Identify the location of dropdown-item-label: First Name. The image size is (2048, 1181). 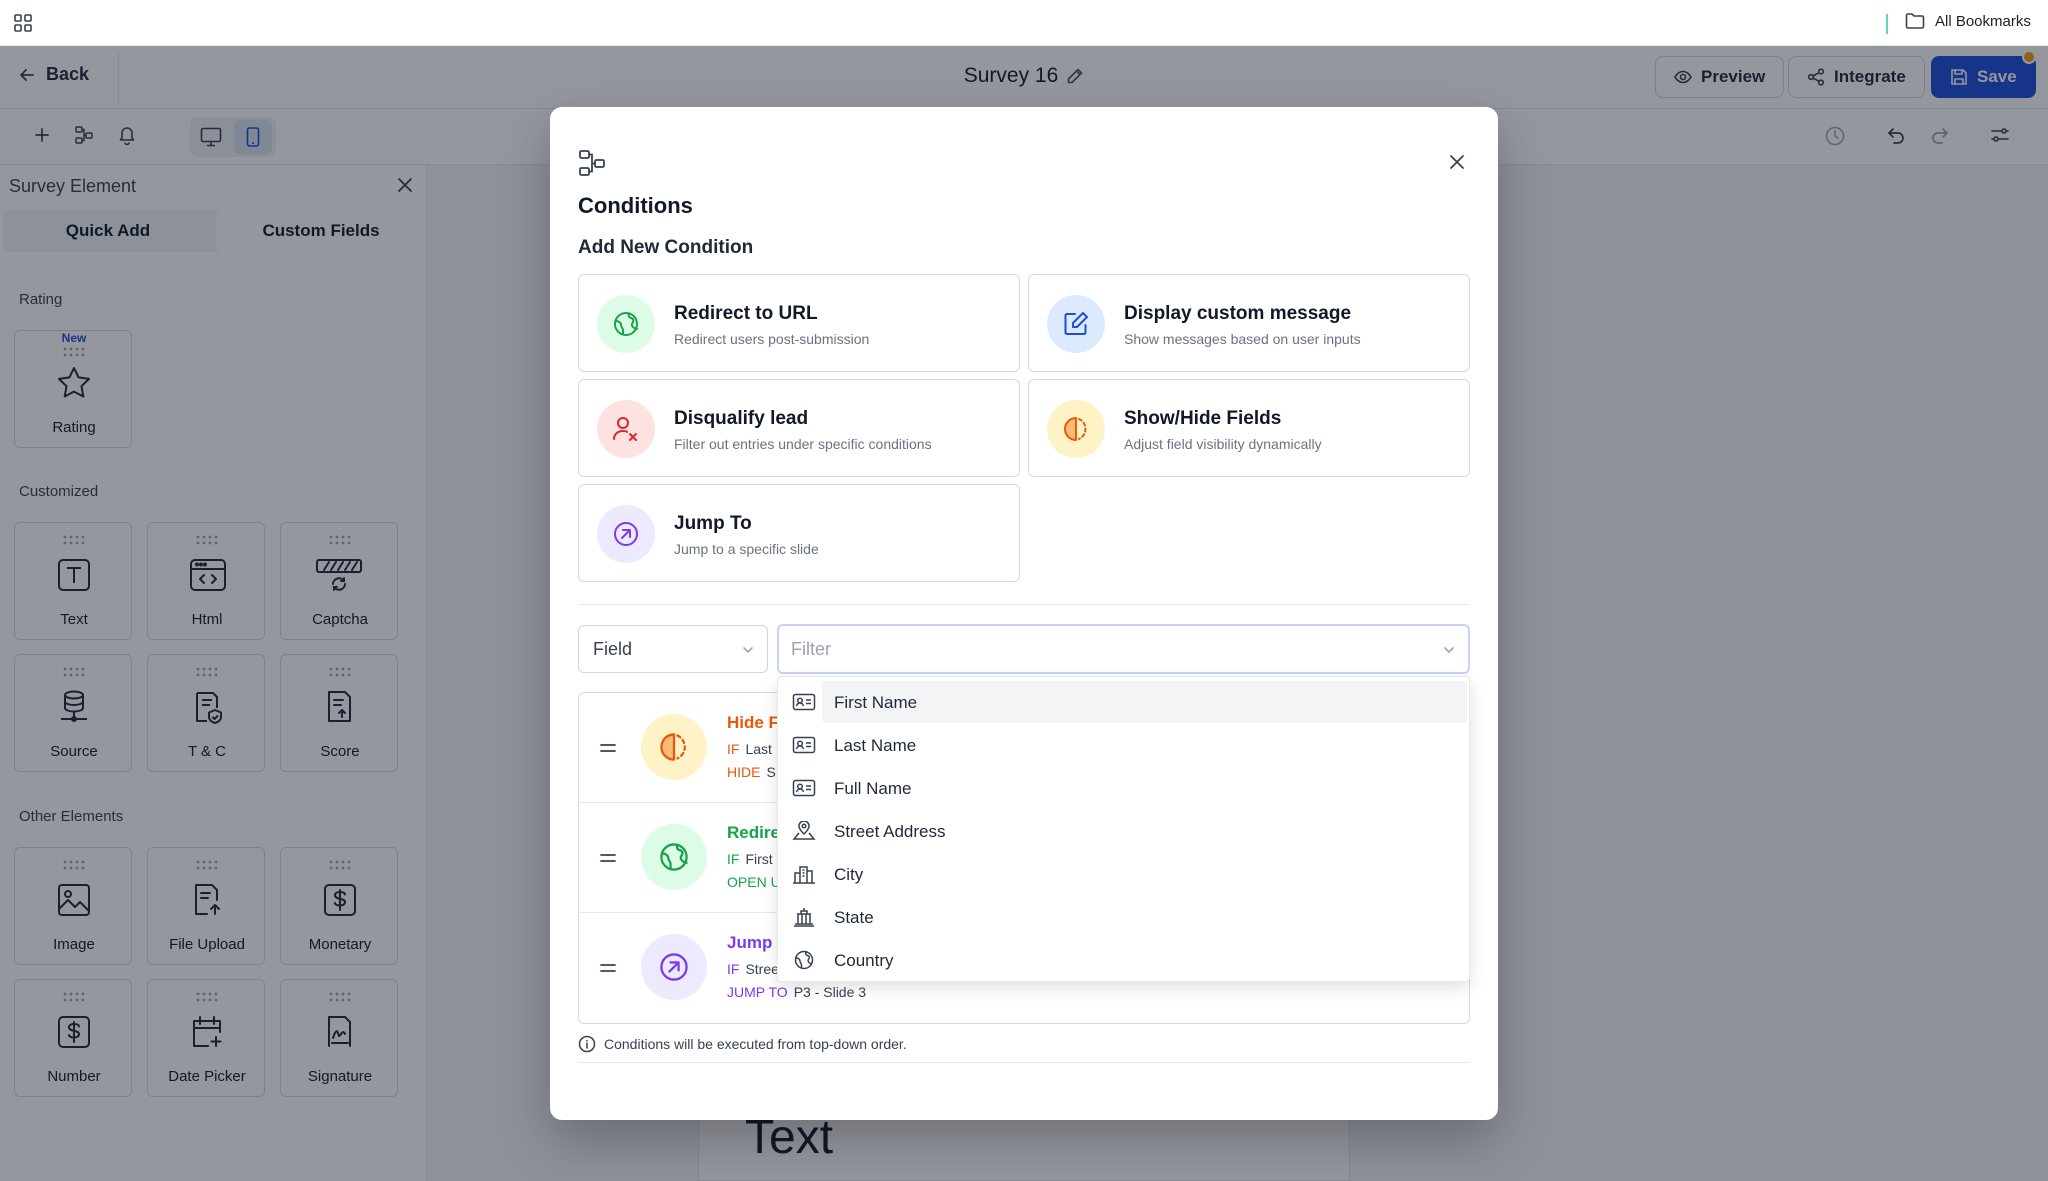
(876, 702).